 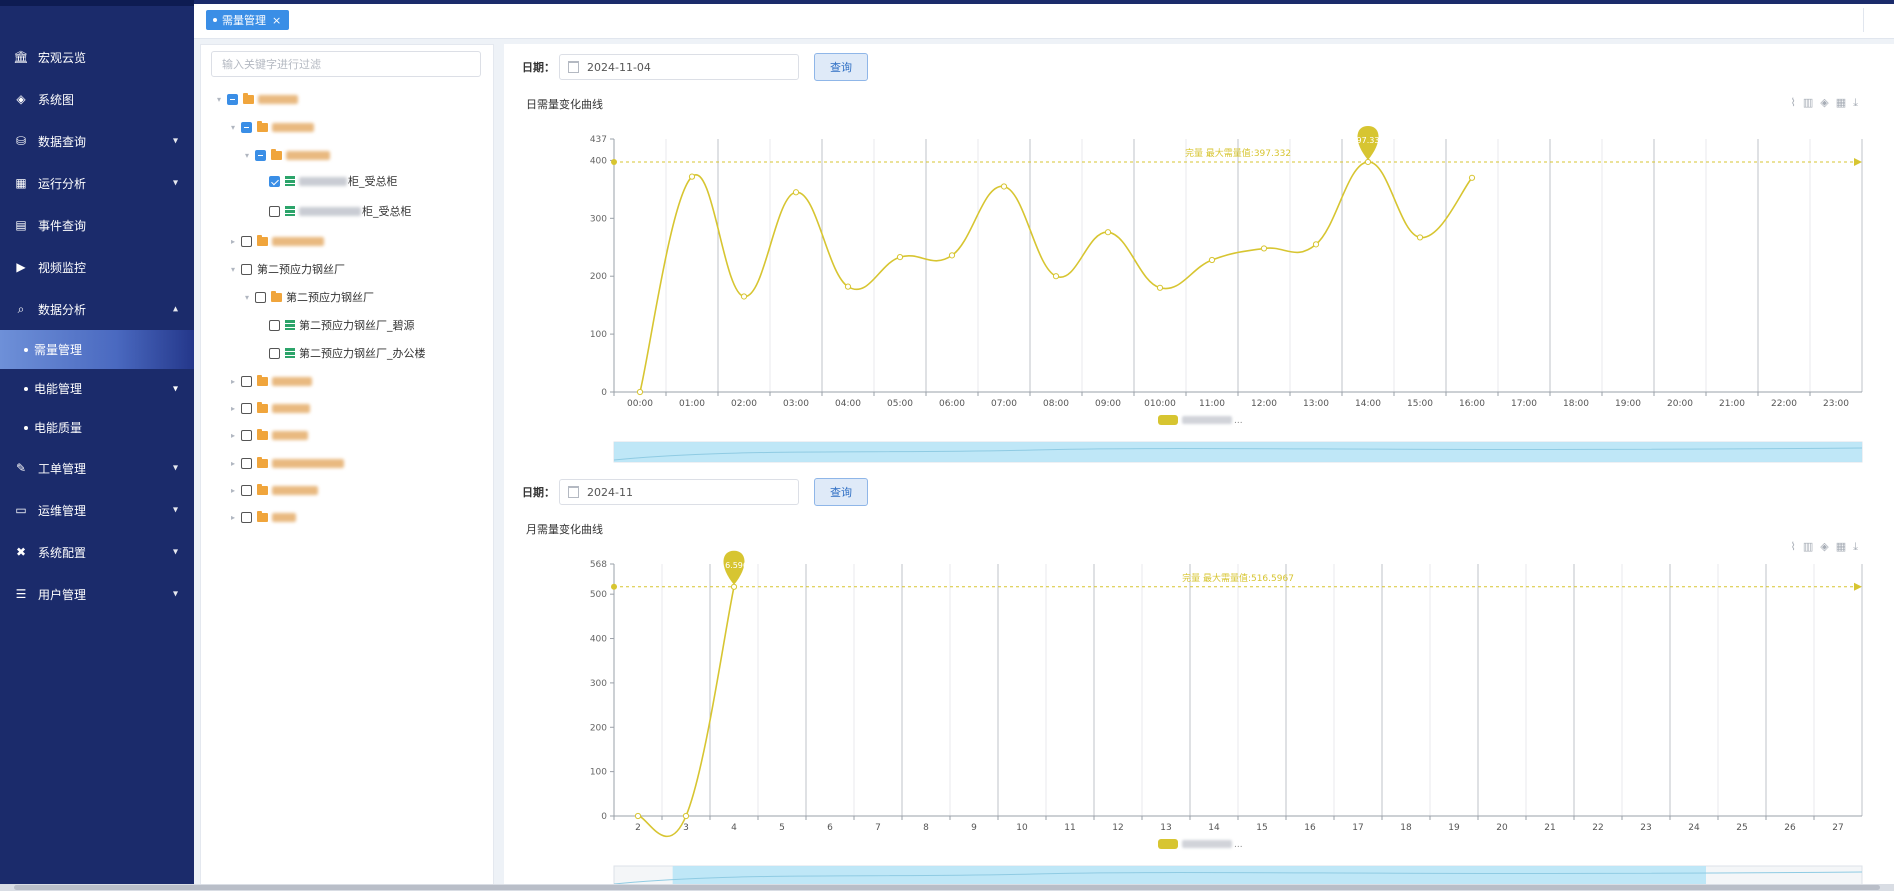 What do you see at coordinates (97, 349) in the screenshot?
I see `sidebar-subitem-0: 需量管理` at bounding box center [97, 349].